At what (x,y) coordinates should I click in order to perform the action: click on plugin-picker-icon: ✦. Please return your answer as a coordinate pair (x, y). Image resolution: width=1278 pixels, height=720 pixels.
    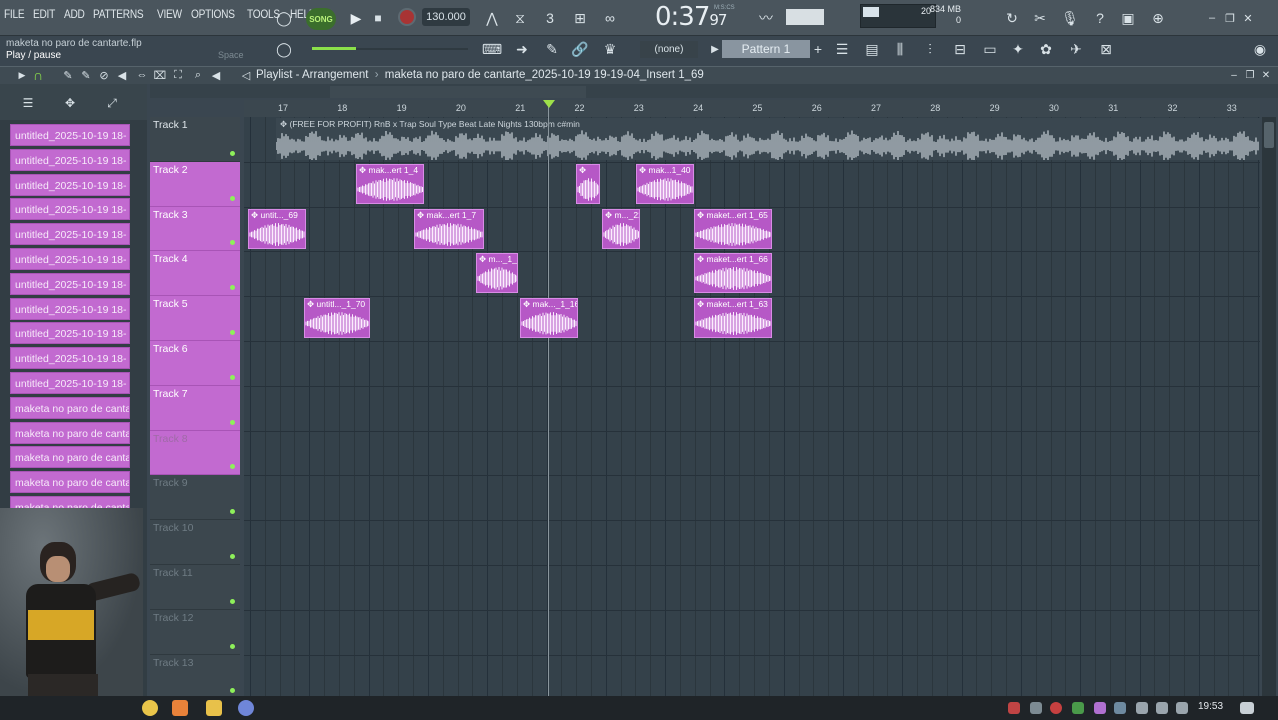
    Looking at the image, I should click on (1018, 49).